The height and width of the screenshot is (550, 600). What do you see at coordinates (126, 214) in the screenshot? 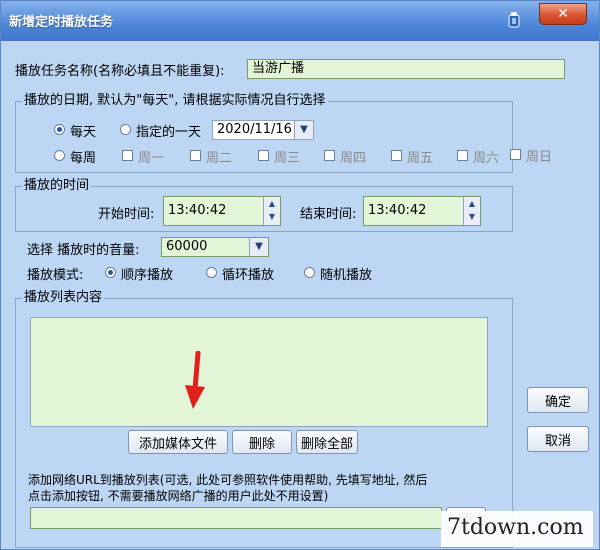
I see `start-time-label: 开始时间:` at bounding box center [126, 214].